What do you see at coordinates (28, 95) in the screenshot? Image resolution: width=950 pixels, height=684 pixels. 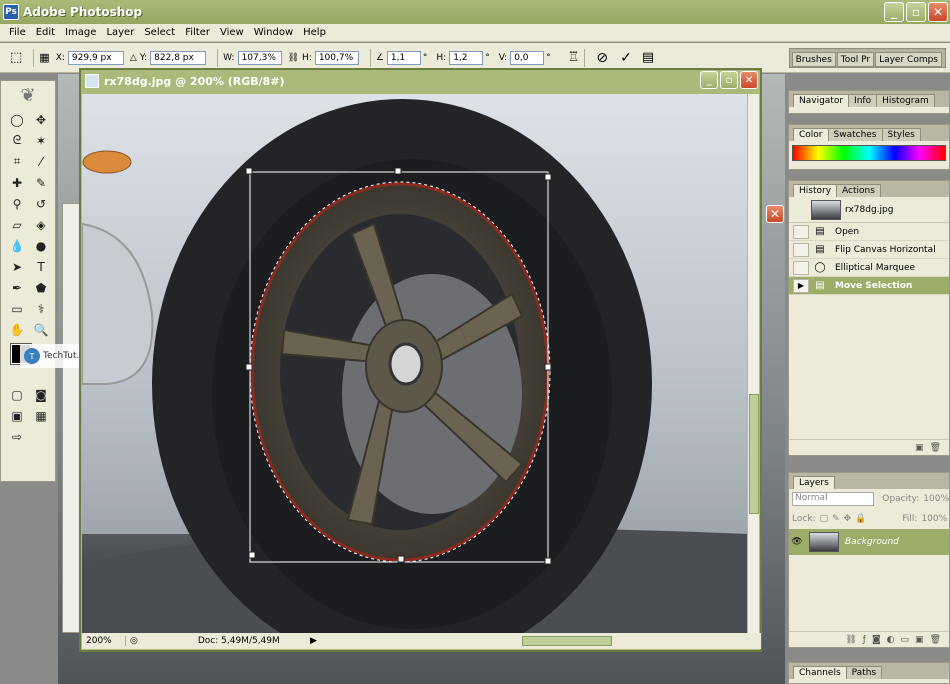 I see `feather-icon: ❦` at bounding box center [28, 95].